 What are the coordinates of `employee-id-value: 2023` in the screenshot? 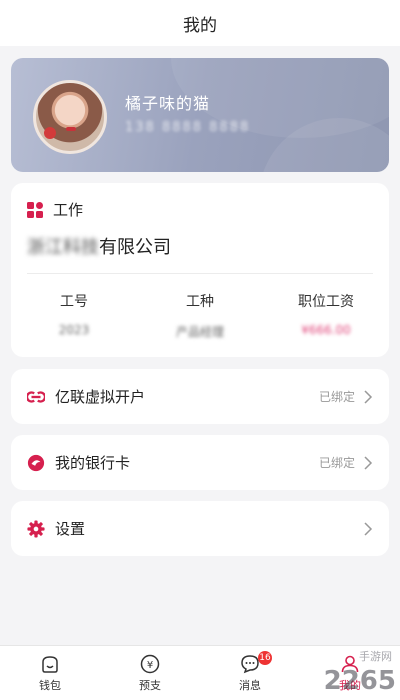 It's located at (74, 330).